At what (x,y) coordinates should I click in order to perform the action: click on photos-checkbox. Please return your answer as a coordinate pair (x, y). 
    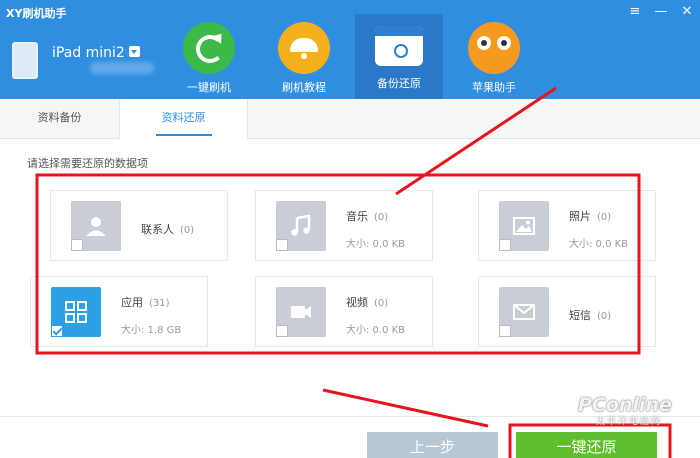
    Looking at the image, I should click on (505, 245).